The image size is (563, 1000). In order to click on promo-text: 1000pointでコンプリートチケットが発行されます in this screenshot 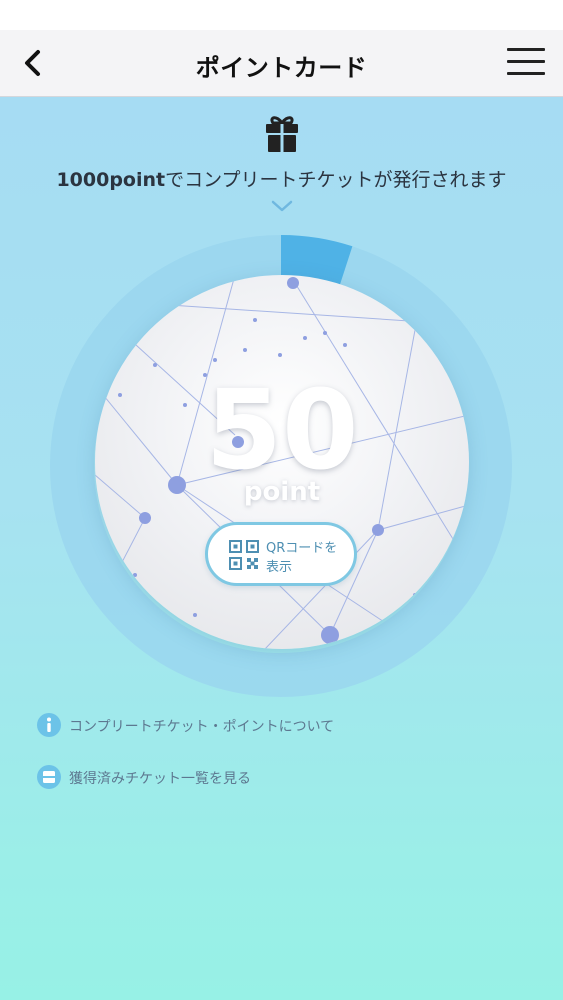, I will do `click(281, 178)`.